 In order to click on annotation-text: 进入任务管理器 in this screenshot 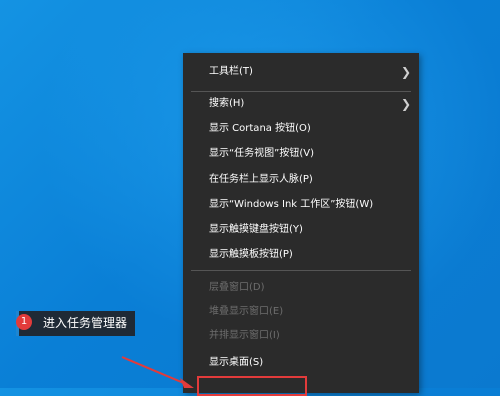, I will do `click(85, 323)`.